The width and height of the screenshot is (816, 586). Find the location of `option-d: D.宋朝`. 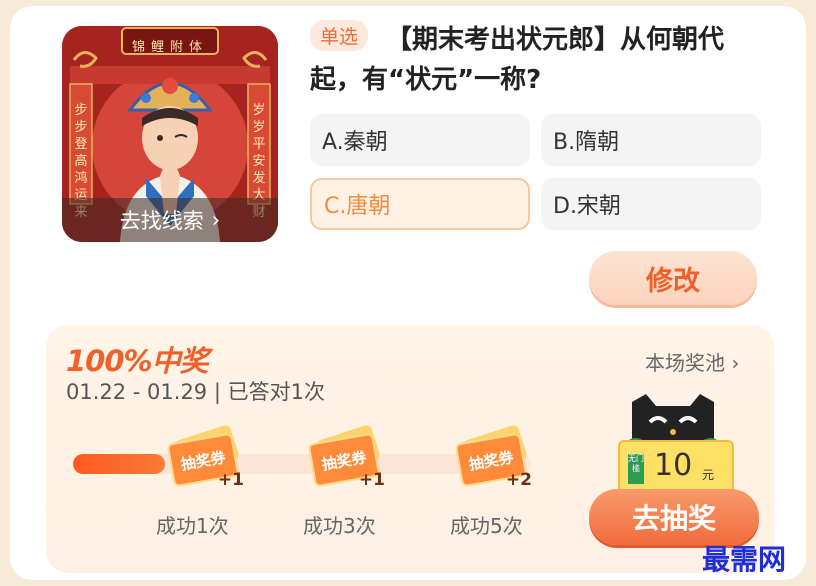

option-d: D.宋朝 is located at coordinates (651, 204).